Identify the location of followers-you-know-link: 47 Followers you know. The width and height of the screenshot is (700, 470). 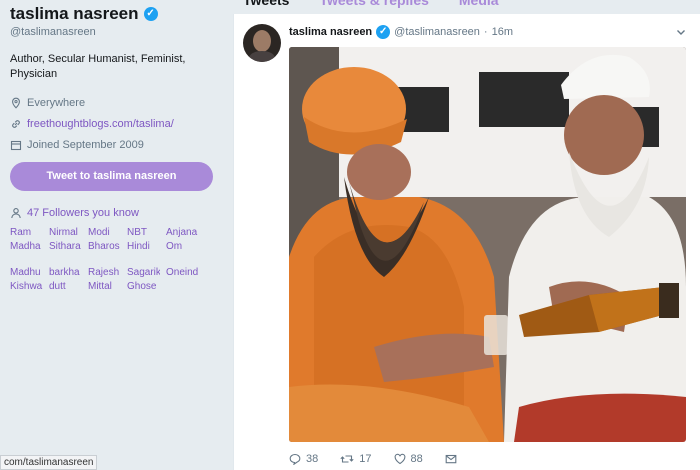
(116, 213).